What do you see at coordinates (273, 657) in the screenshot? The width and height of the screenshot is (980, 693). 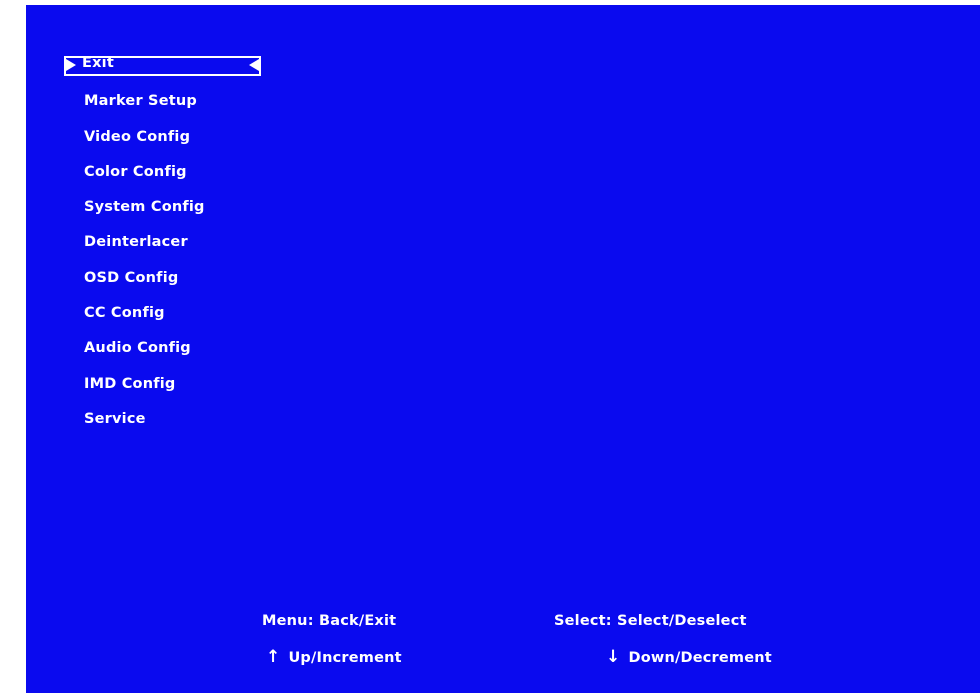 I see `arrow-up-icon: ↑` at bounding box center [273, 657].